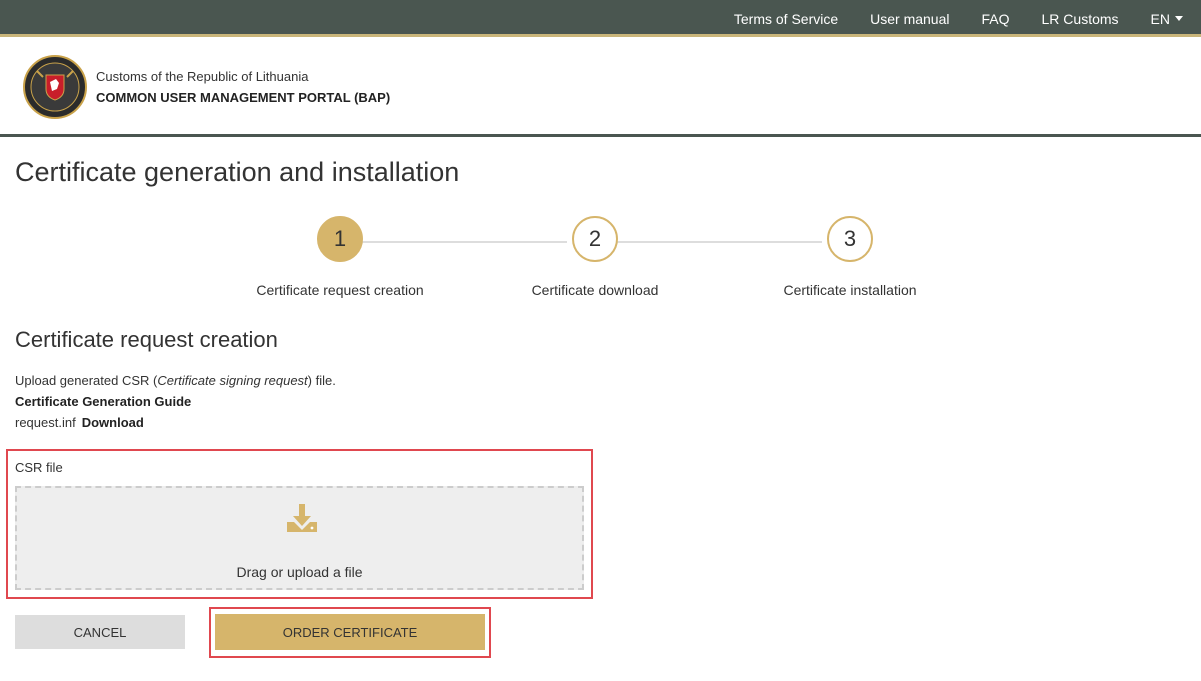 The image size is (1201, 681). Describe the element at coordinates (232, 380) in the screenshot. I see `csr-term: Certificate signing request` at that location.